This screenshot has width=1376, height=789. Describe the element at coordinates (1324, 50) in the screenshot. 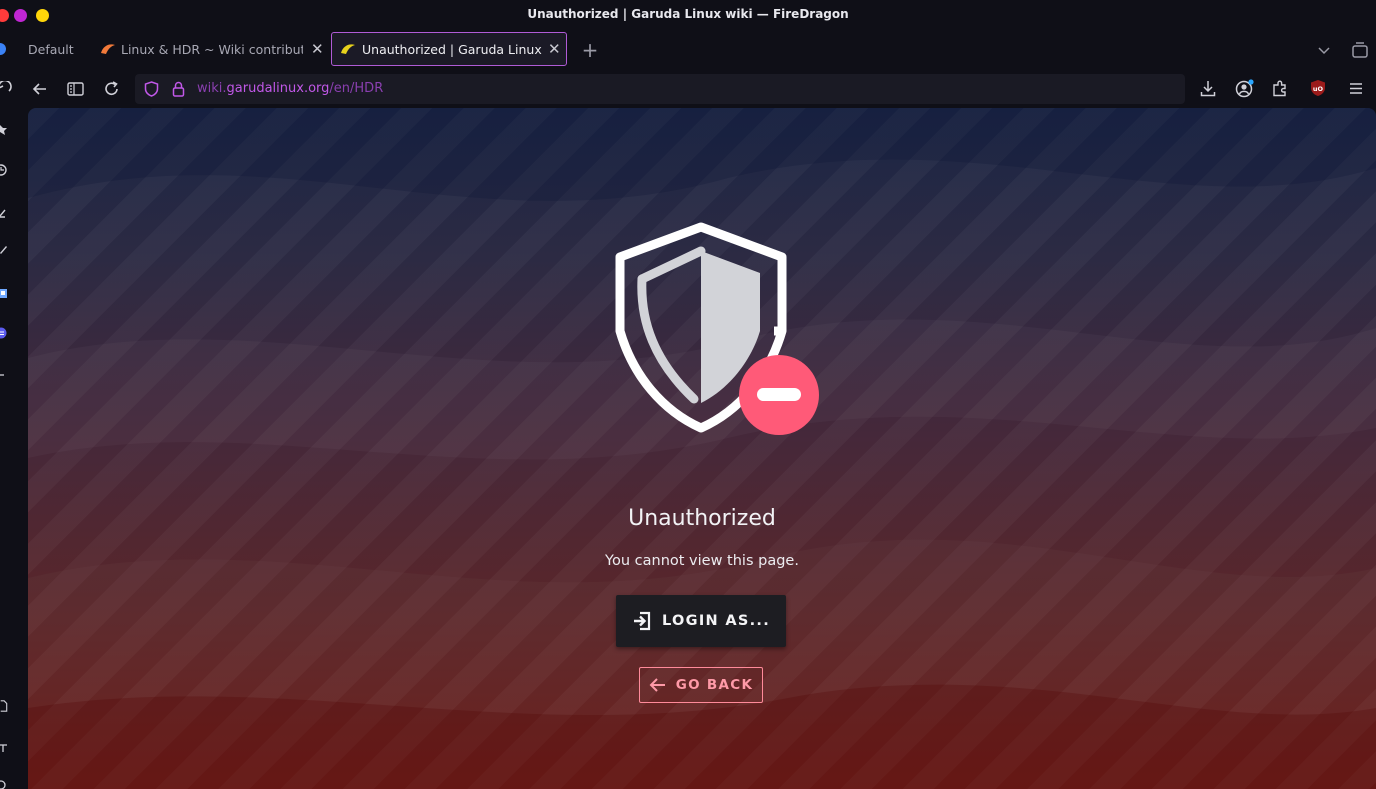

I see `list-tabs-chevron-down-icon` at that location.